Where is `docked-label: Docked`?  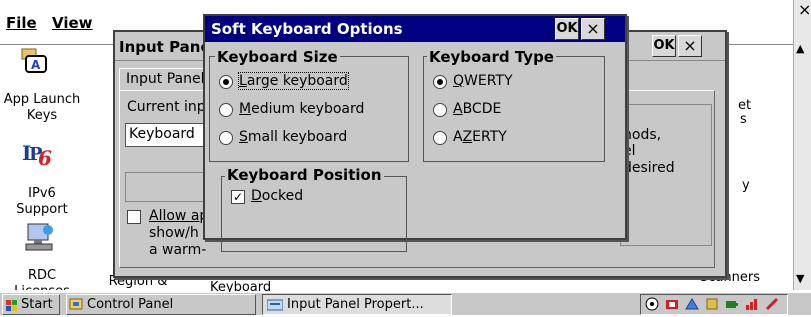
docked-label: Docked is located at coordinates (277, 196).